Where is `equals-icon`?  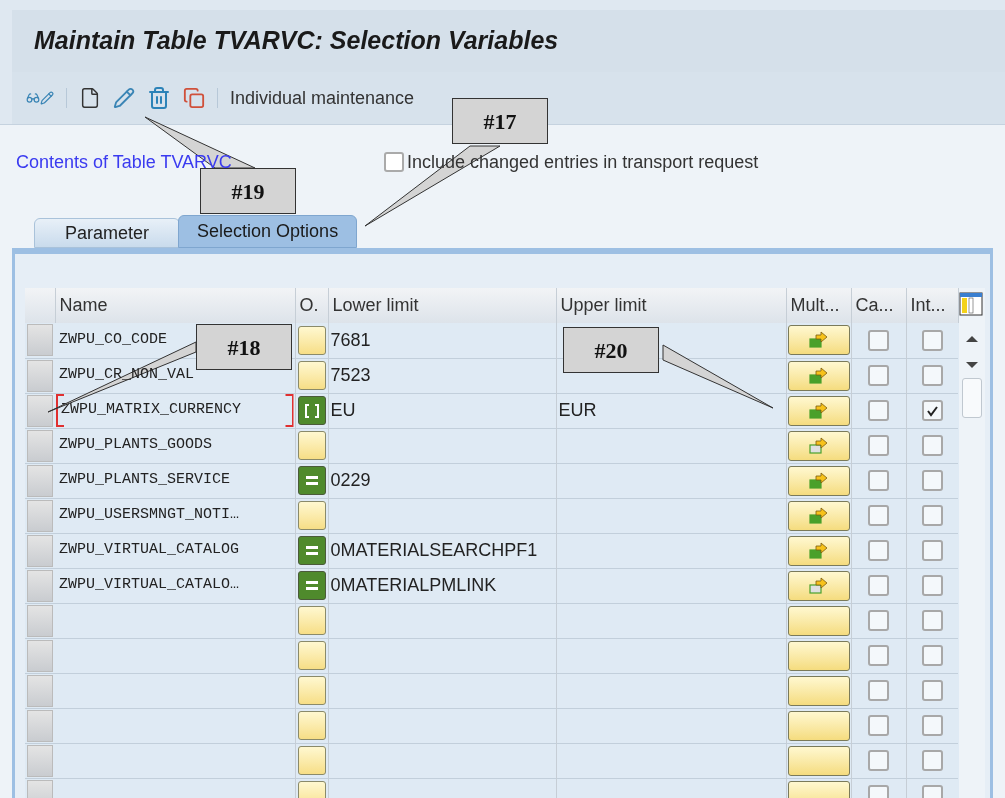
equals-icon is located at coordinates (311, 550).